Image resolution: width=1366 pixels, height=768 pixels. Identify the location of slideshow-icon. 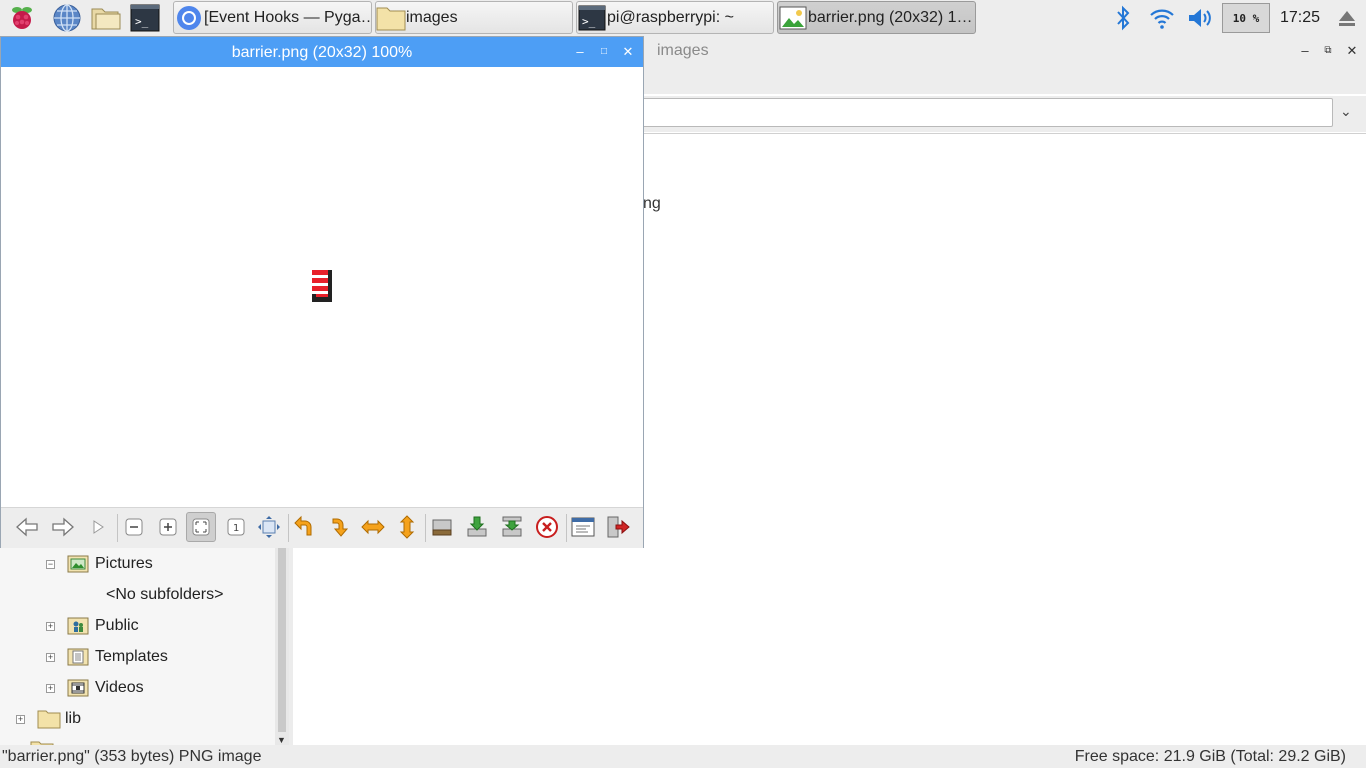
(98, 527).